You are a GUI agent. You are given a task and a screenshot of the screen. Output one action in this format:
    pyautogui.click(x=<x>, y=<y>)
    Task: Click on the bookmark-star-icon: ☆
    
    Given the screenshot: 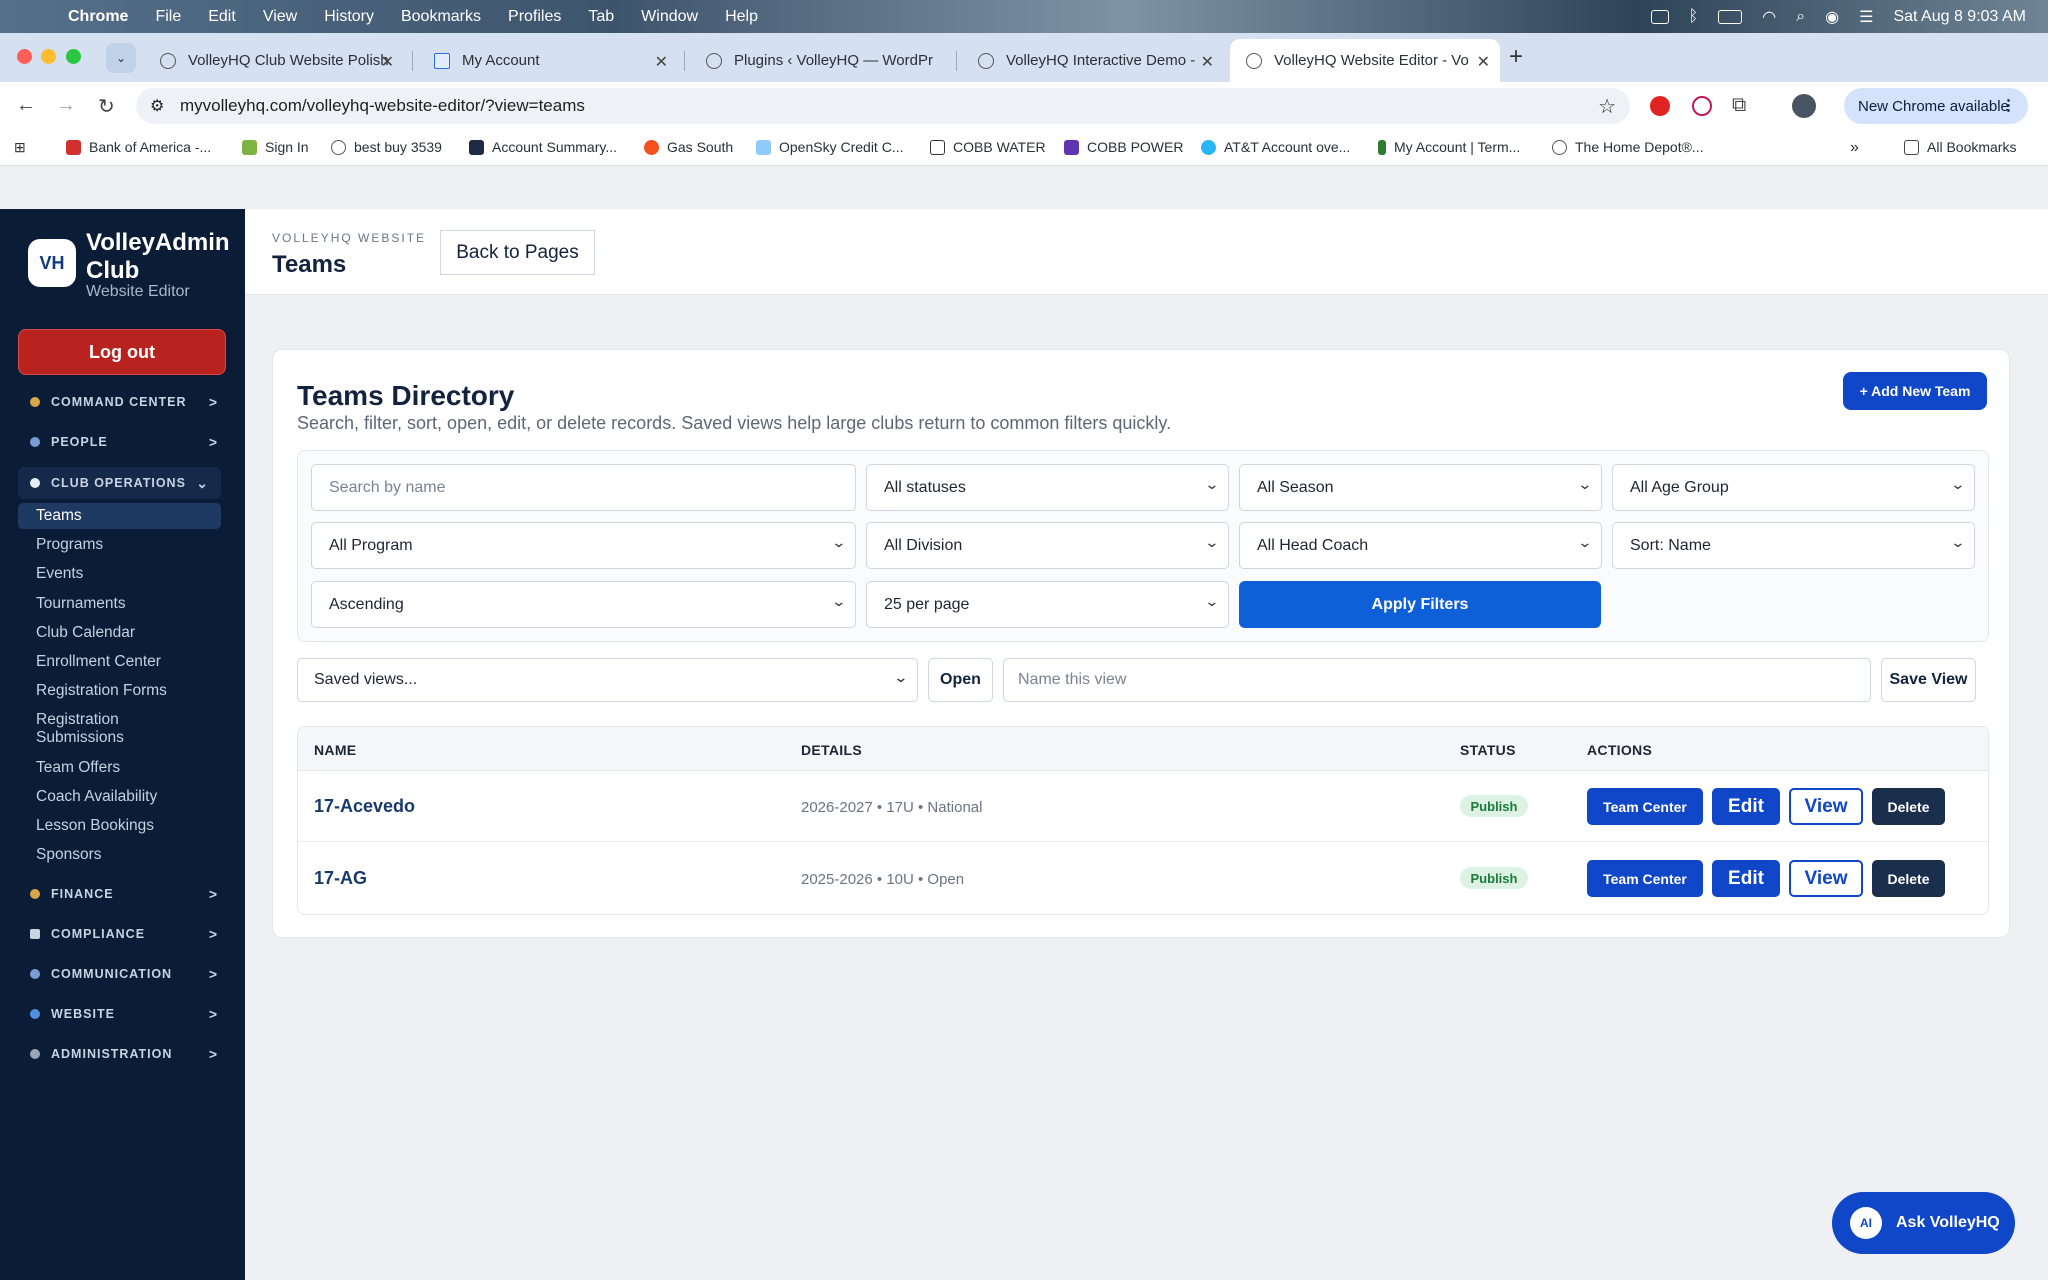 What is the action you would take?
    pyautogui.click(x=1607, y=106)
    